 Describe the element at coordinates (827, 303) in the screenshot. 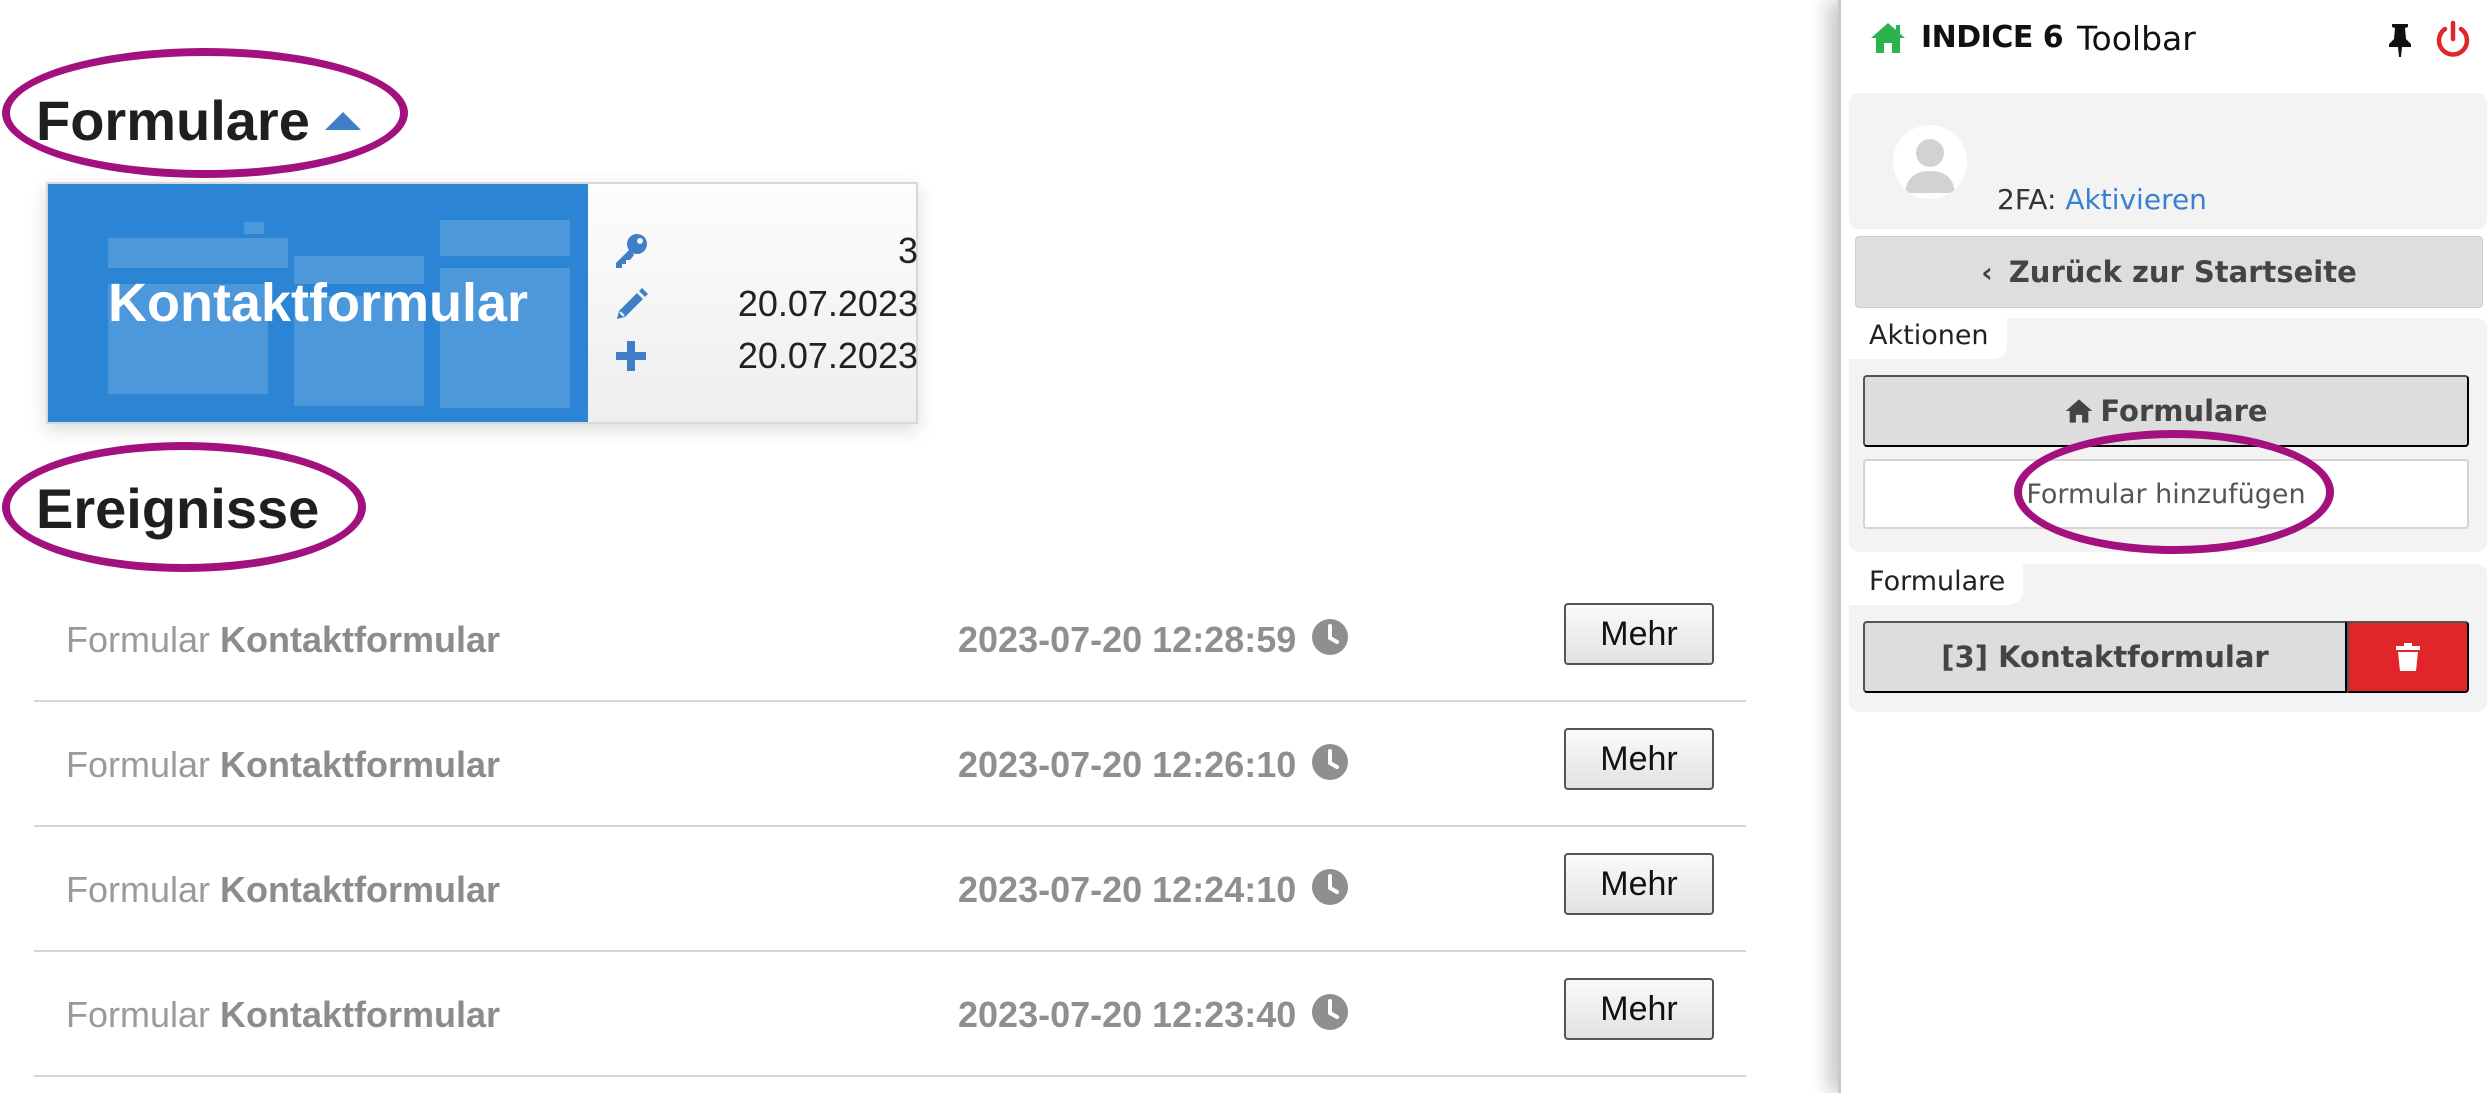

I see `form-modified-date: 20.07.2023` at that location.